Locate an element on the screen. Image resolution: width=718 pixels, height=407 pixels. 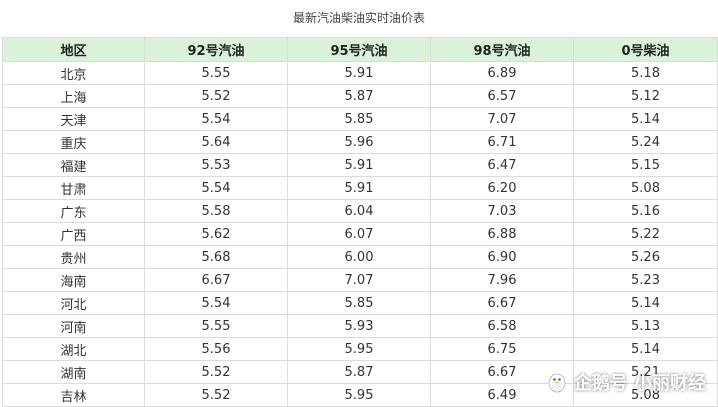
cell-price-diesel: 5.24 is located at coordinates (645, 142).